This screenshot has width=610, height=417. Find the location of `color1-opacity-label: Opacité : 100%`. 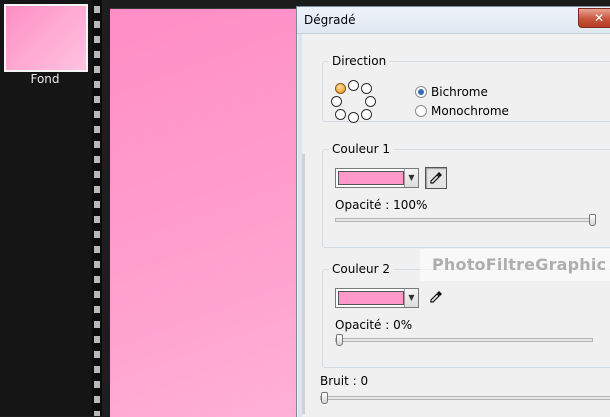

color1-opacity-label: Opacité : 100% is located at coordinates (381, 205).